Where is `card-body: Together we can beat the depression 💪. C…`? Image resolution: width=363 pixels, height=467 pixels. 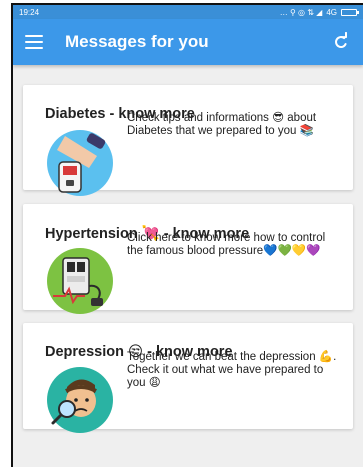
card-body: Together we can beat the depression 💪. C… is located at coordinates (232, 370).